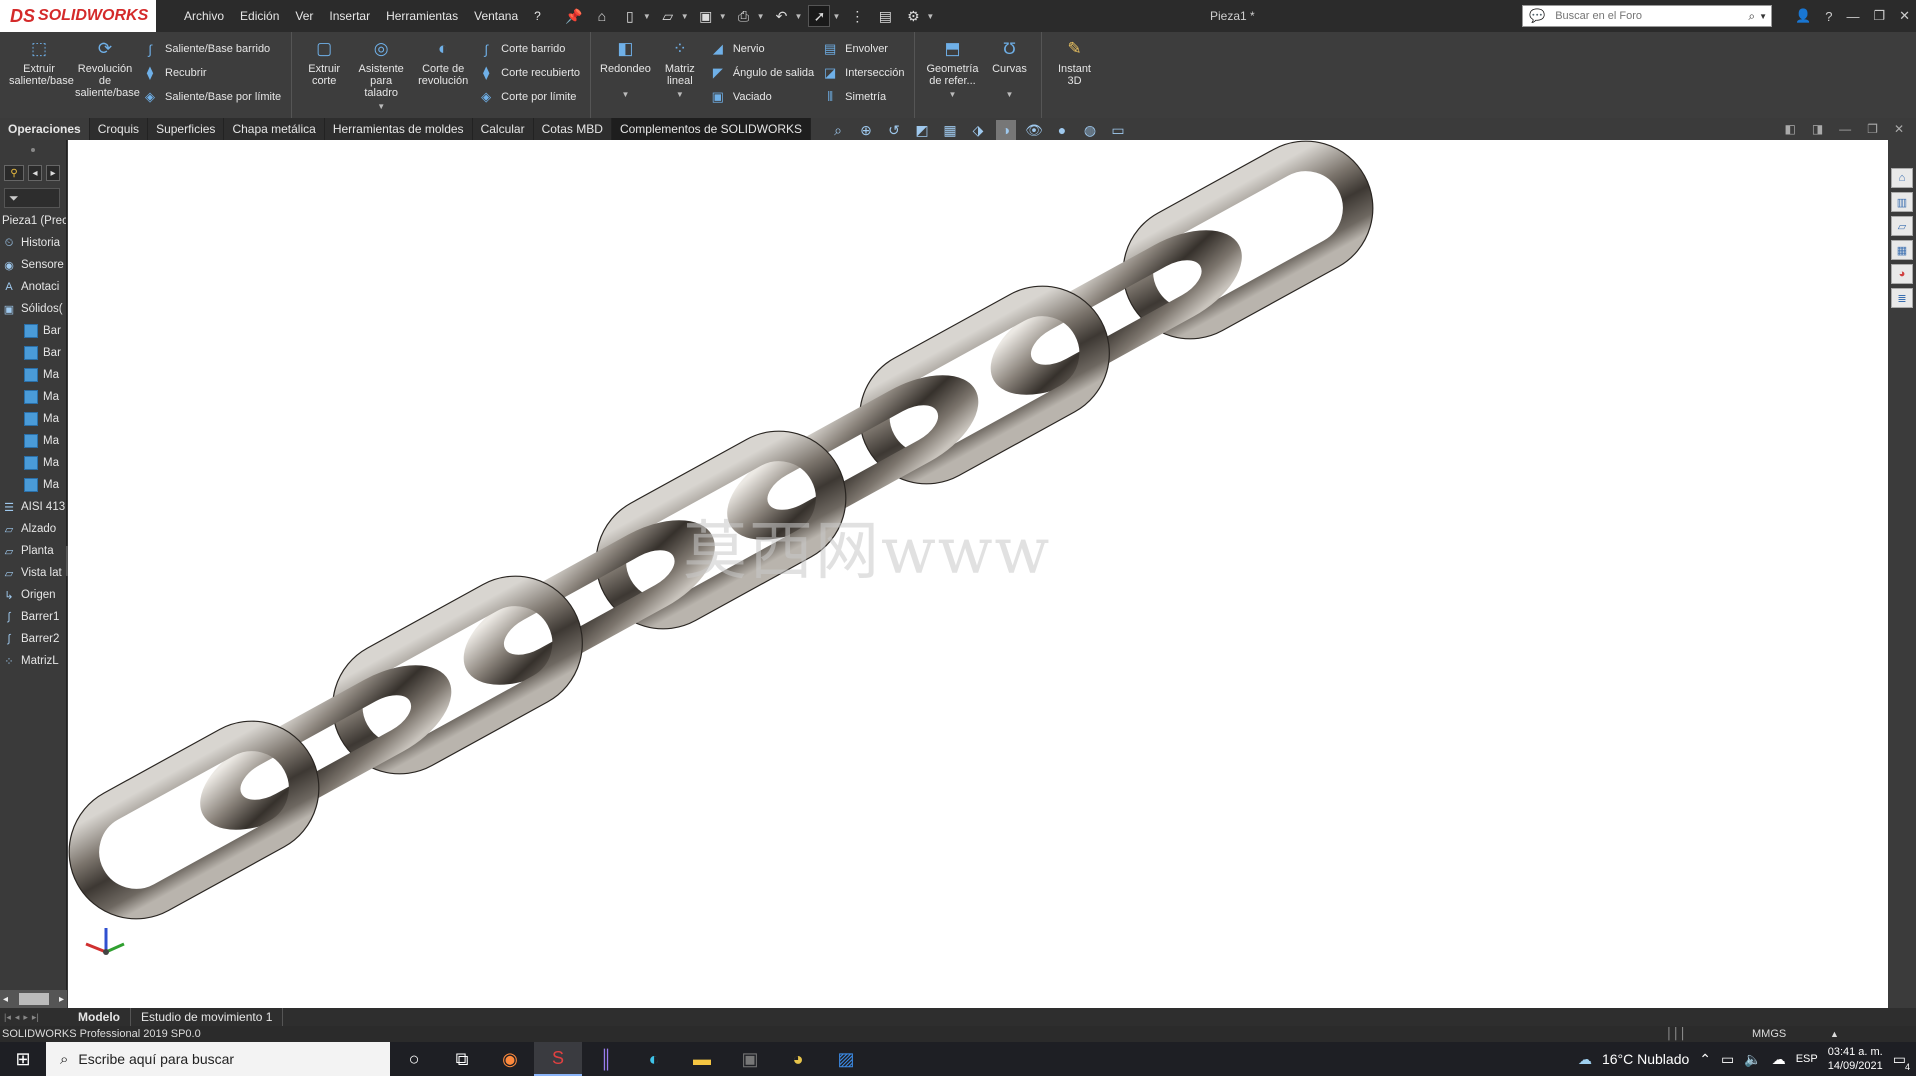 The width and height of the screenshot is (1916, 1076). What do you see at coordinates (1879, 16) in the screenshot?
I see `restore-icon: ❐` at bounding box center [1879, 16].